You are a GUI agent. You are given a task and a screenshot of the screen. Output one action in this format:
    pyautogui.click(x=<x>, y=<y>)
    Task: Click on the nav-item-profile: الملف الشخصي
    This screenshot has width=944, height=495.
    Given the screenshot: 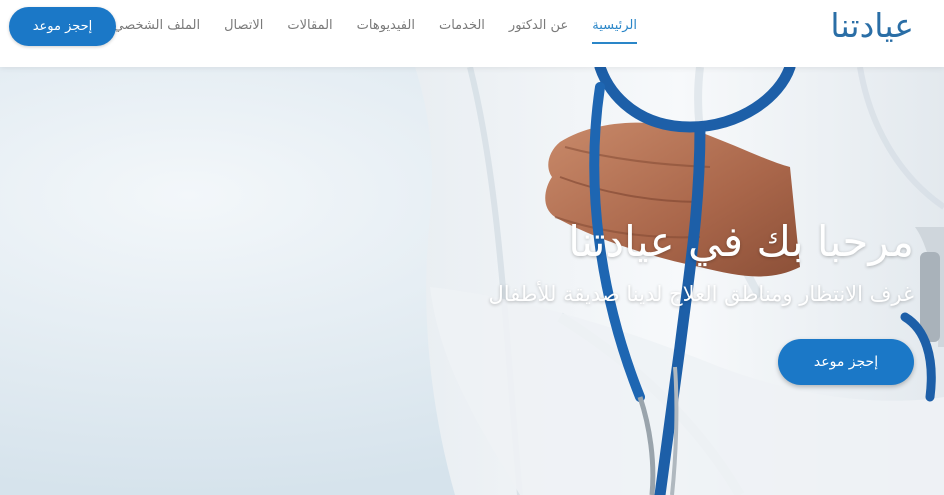 What is the action you would take?
    pyautogui.click(x=156, y=29)
    